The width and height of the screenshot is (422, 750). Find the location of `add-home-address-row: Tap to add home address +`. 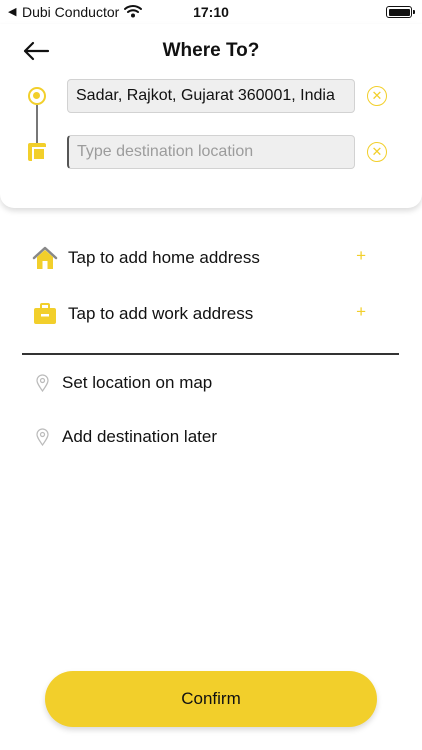

add-home-address-row: Tap to add home address + is located at coordinates (202, 259).